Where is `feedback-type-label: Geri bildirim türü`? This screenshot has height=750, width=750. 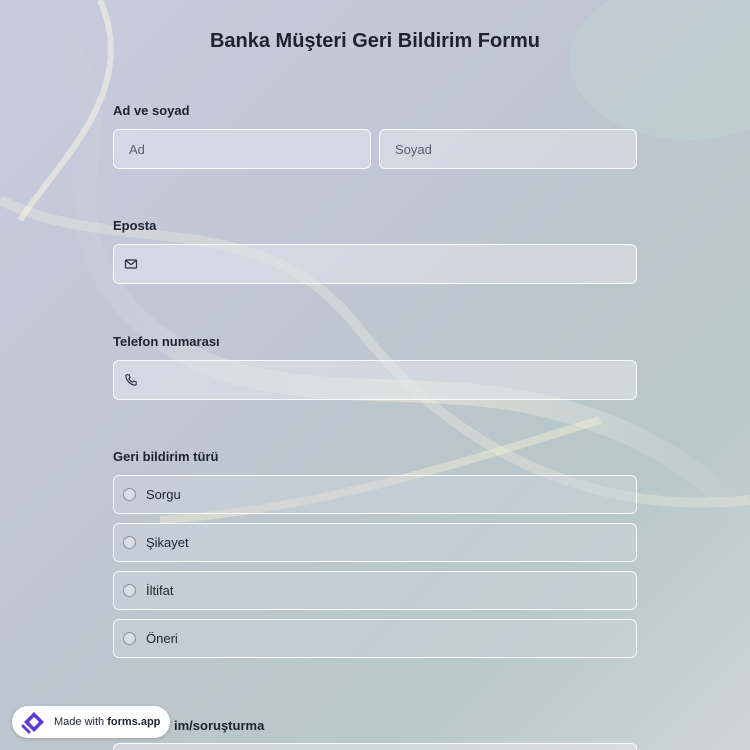
feedback-type-label: Geri bildirim türü is located at coordinates (166, 456).